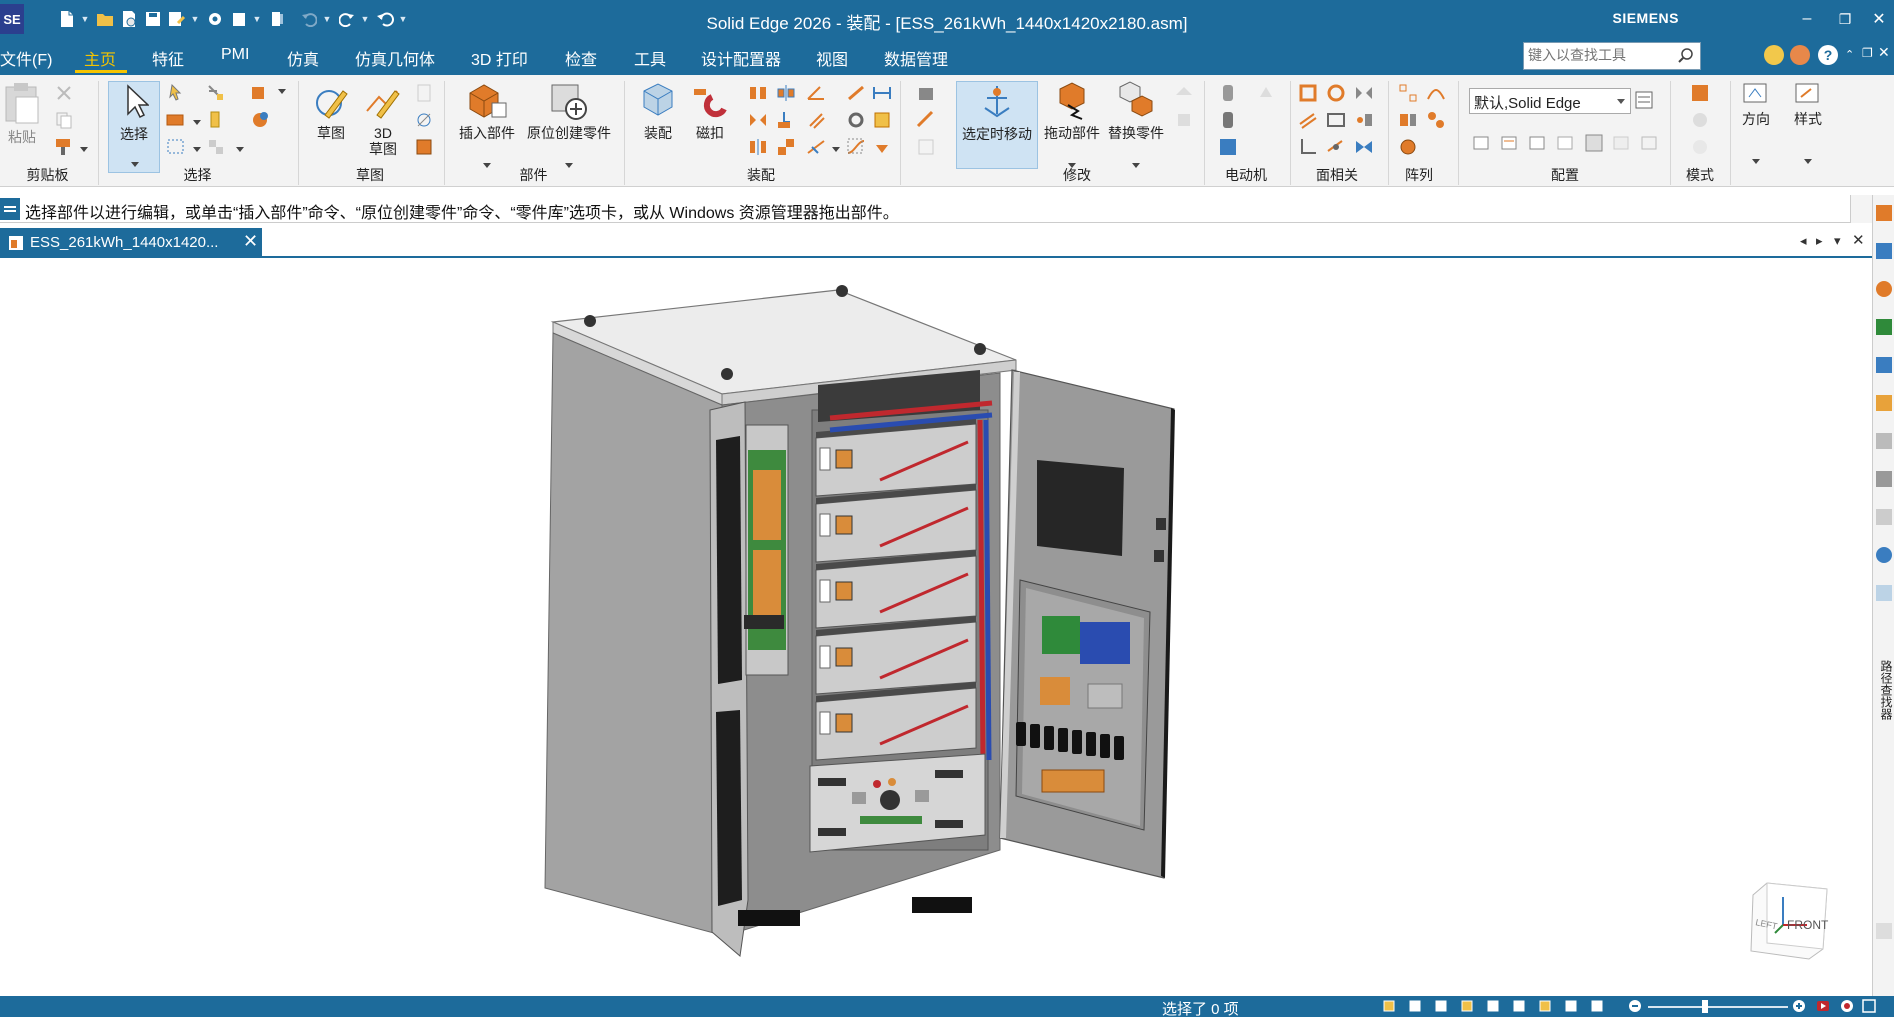 This screenshot has height=1019, width=1894. I want to click on config-new-icon, so click(1510, 143).